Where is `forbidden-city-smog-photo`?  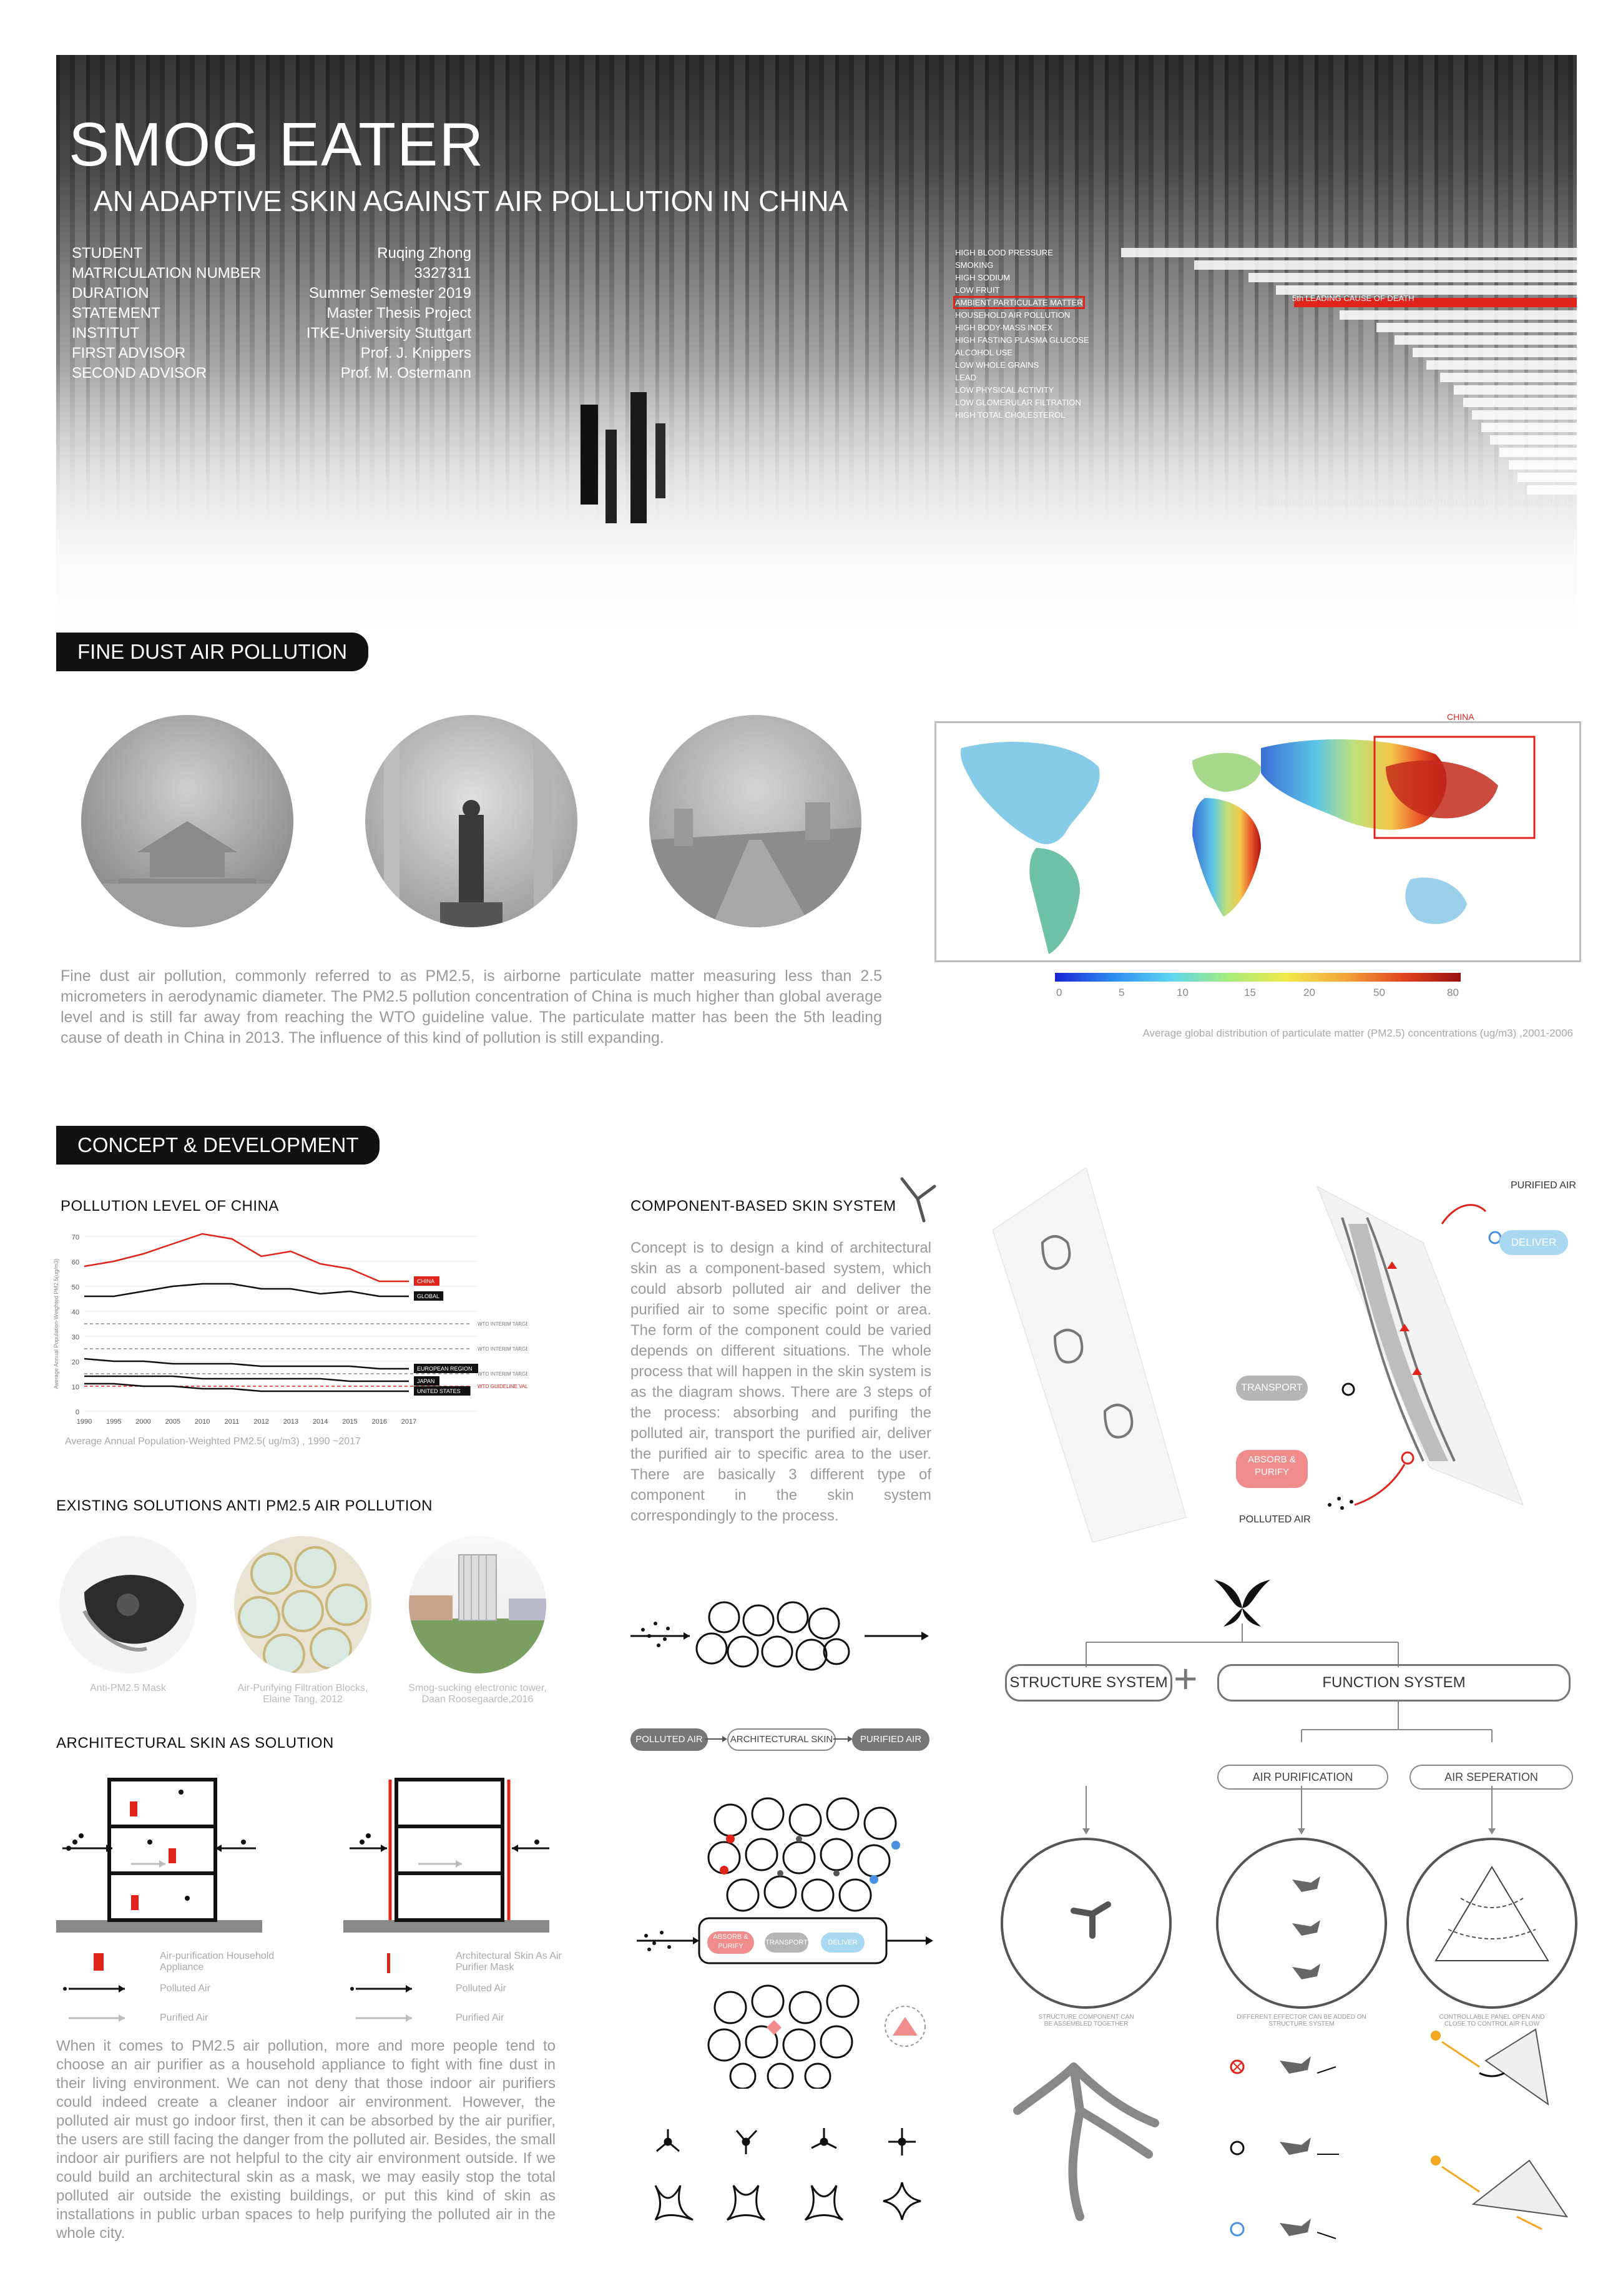
forbidden-city-smog-photo is located at coordinates (187, 821).